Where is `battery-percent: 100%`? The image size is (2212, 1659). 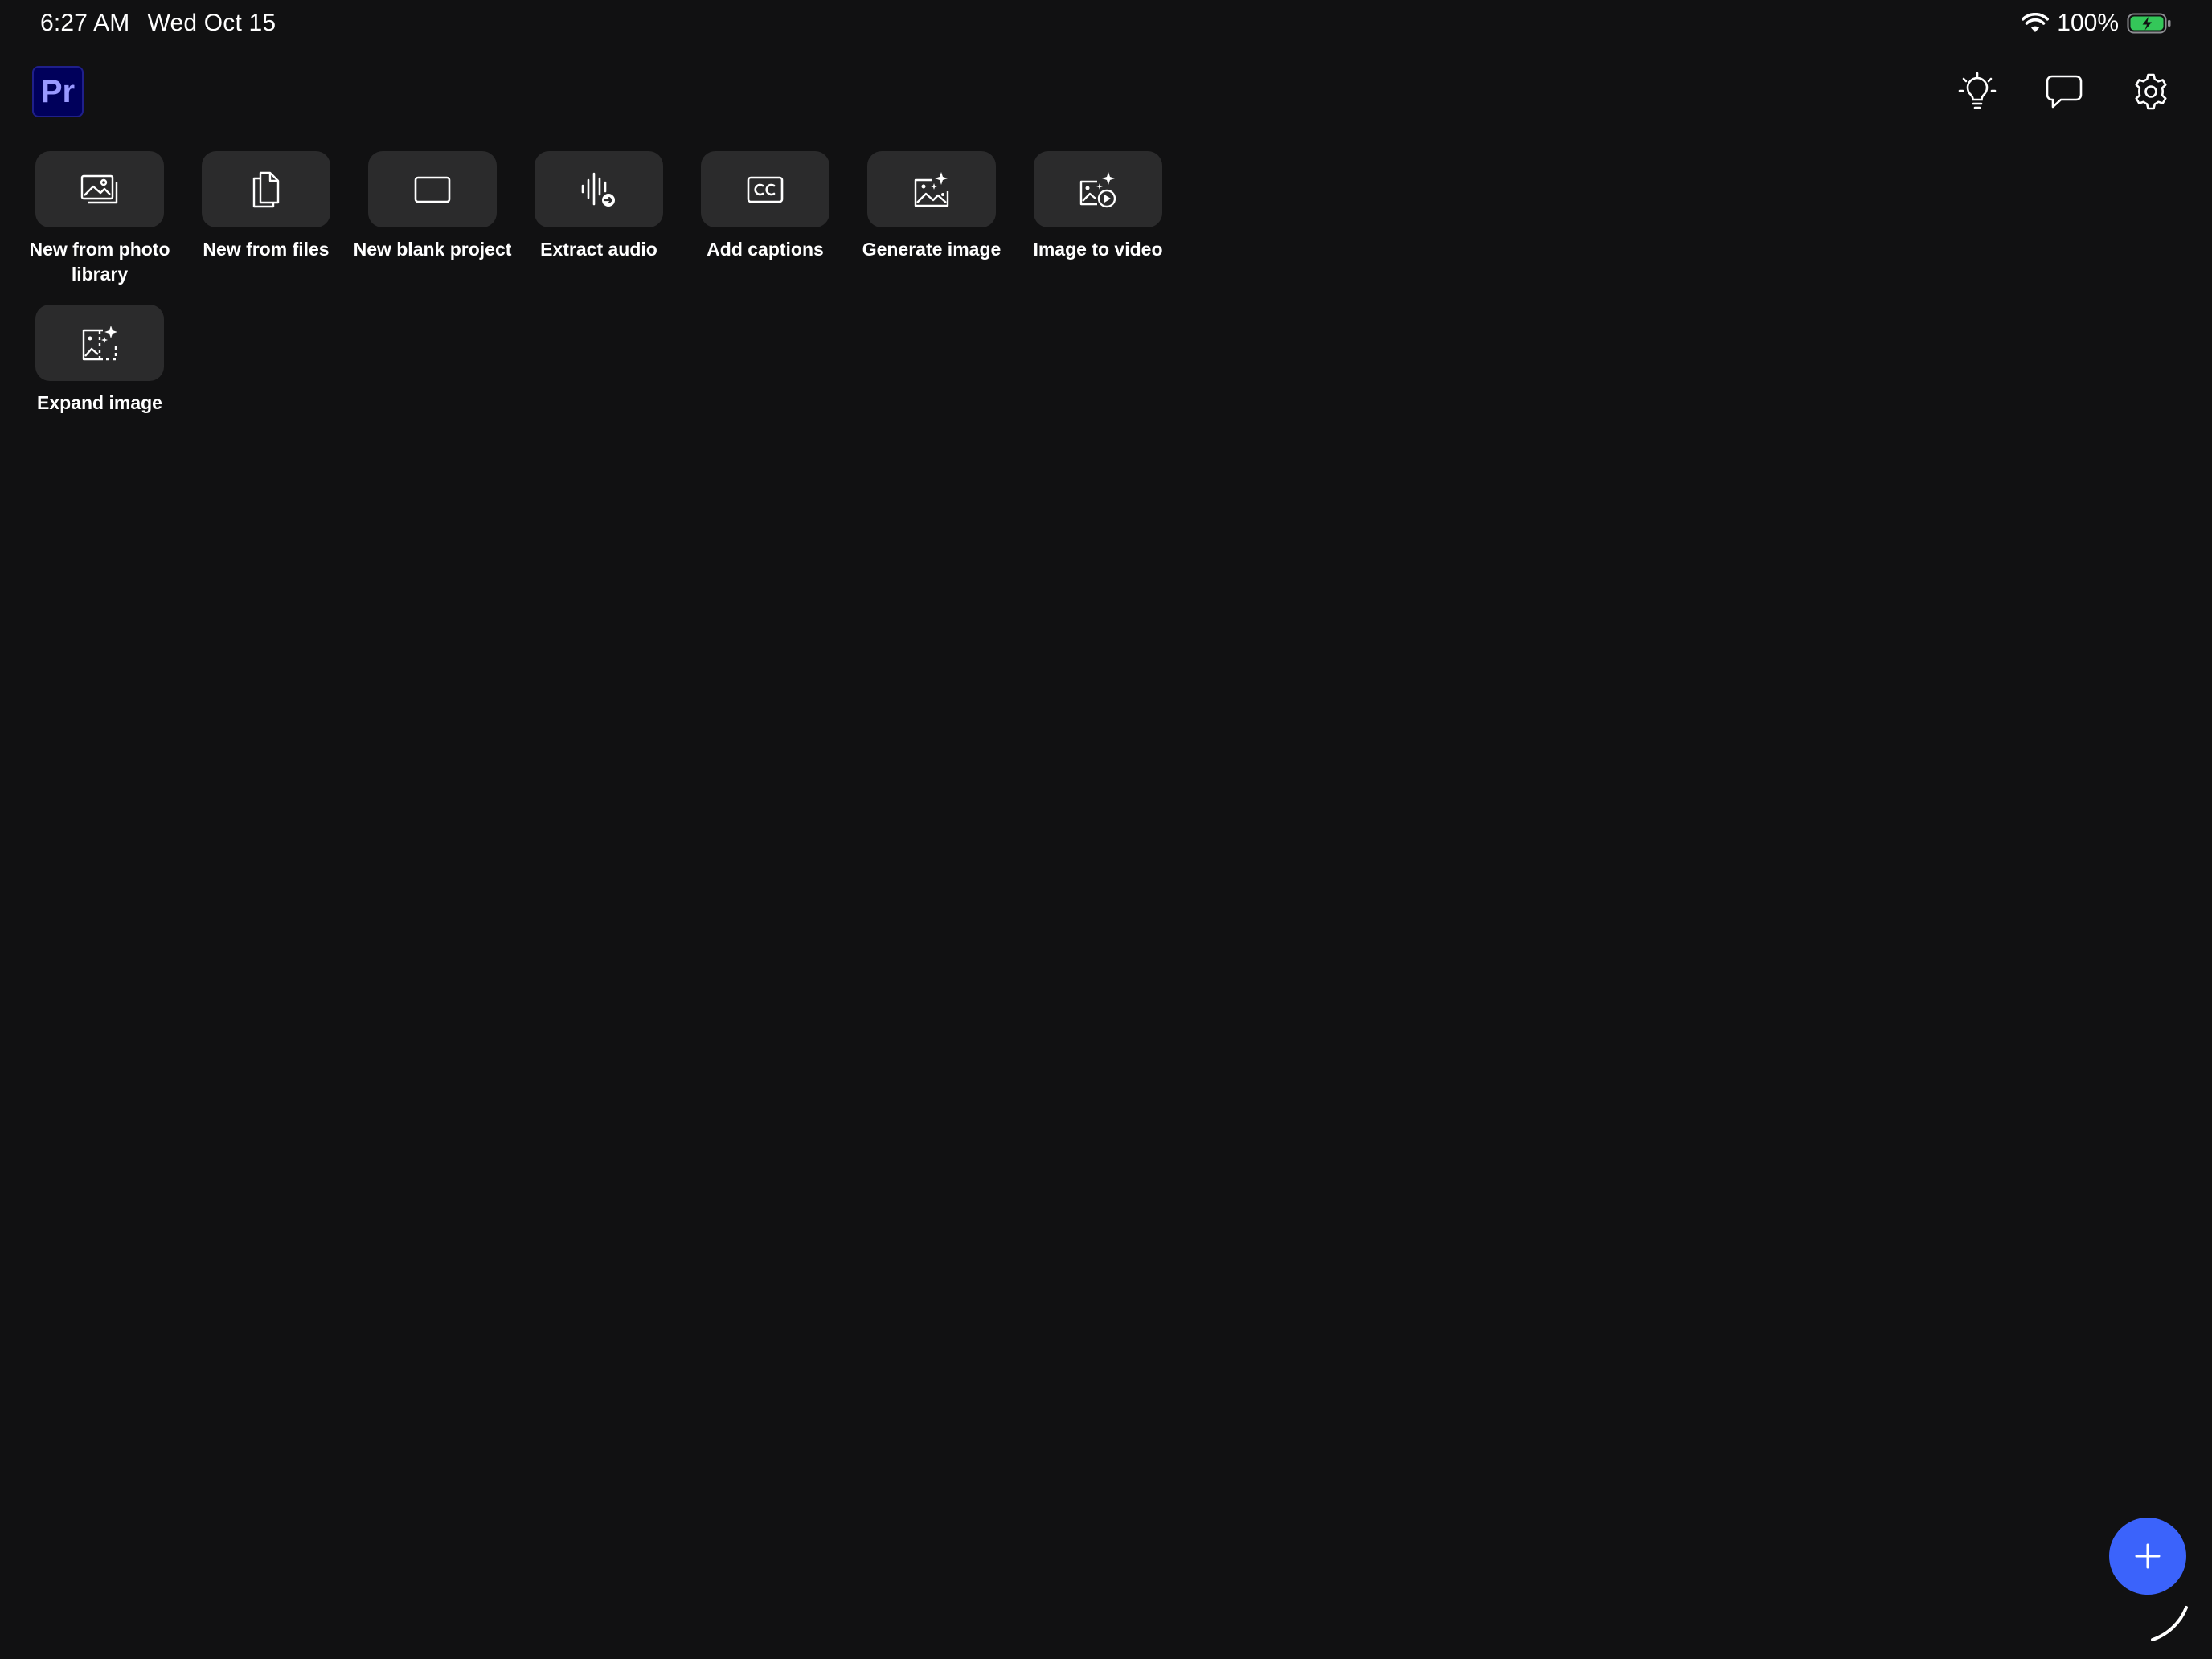 battery-percent: 100% is located at coordinates (2088, 23).